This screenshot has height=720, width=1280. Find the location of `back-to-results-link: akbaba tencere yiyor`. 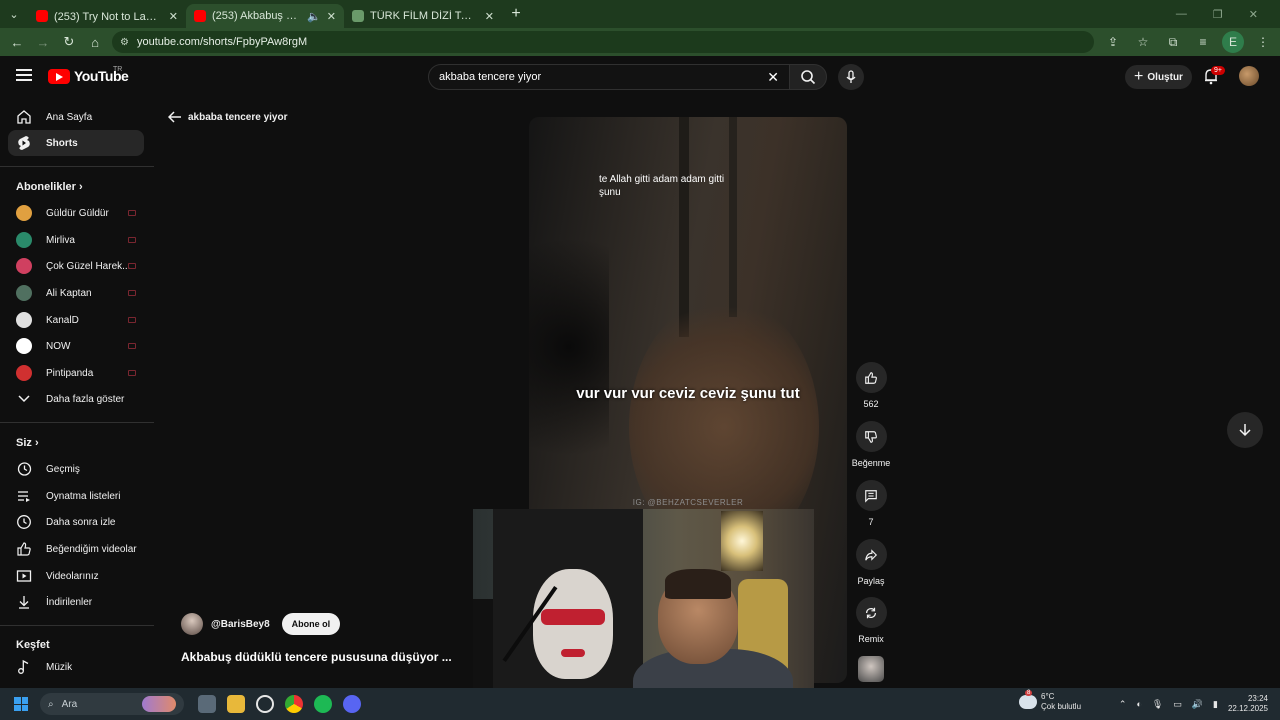

back-to-results-link: akbaba tencere yiyor is located at coordinates (228, 117).